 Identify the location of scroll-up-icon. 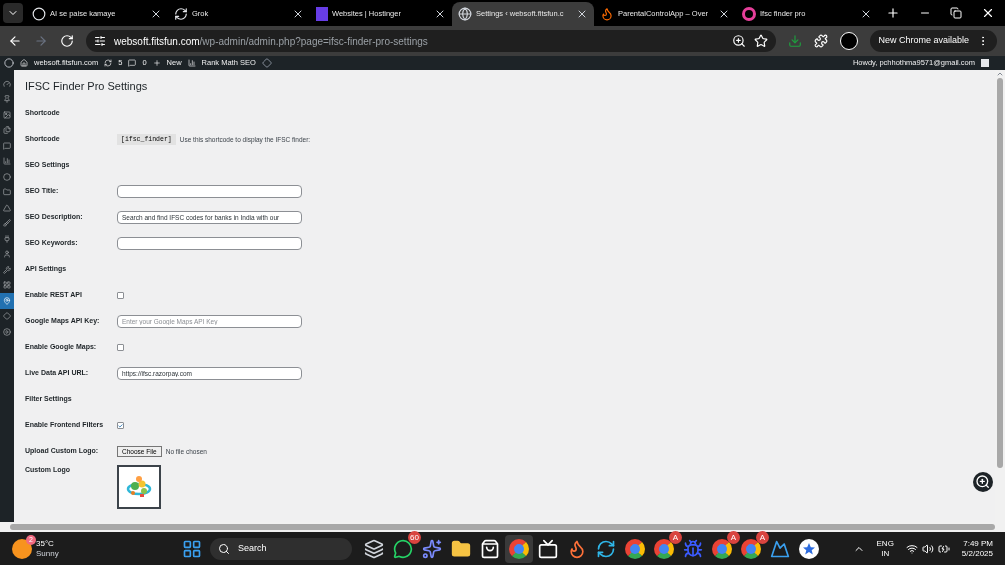
(1000, 74).